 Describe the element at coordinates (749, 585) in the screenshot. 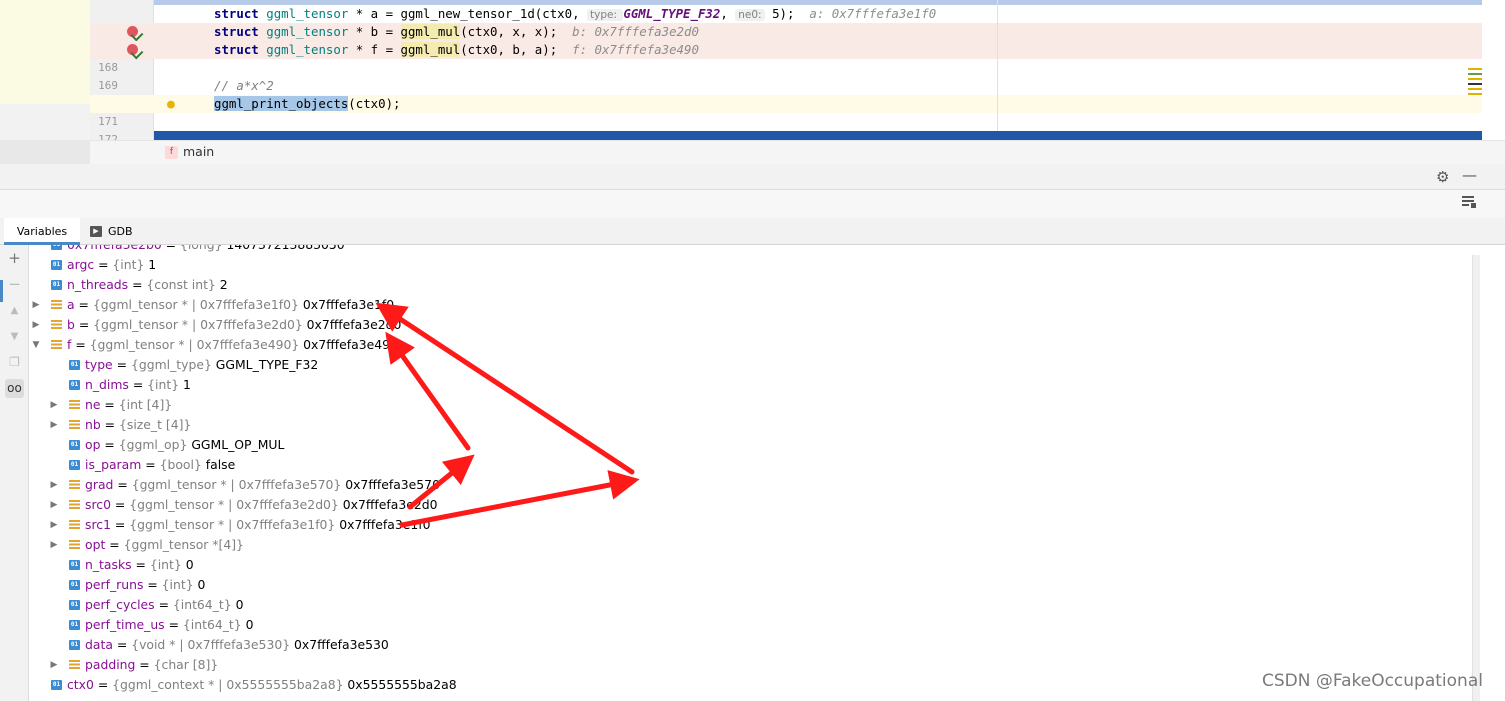

I see `variable-row-perf_runs: 01 perf_runs = {int} 0` at that location.